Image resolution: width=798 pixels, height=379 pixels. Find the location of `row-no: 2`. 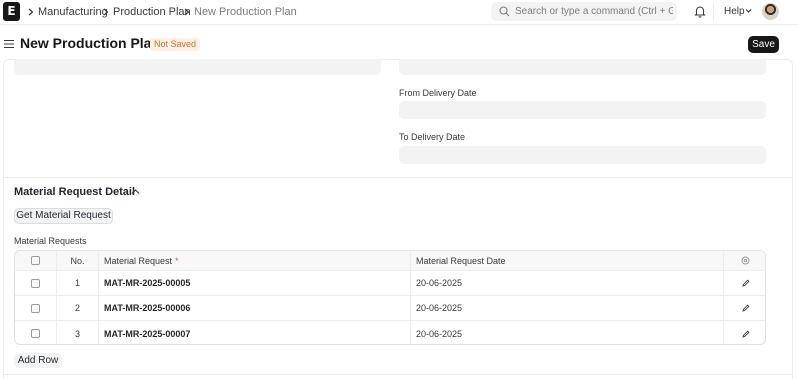

row-no: 2 is located at coordinates (77, 308).